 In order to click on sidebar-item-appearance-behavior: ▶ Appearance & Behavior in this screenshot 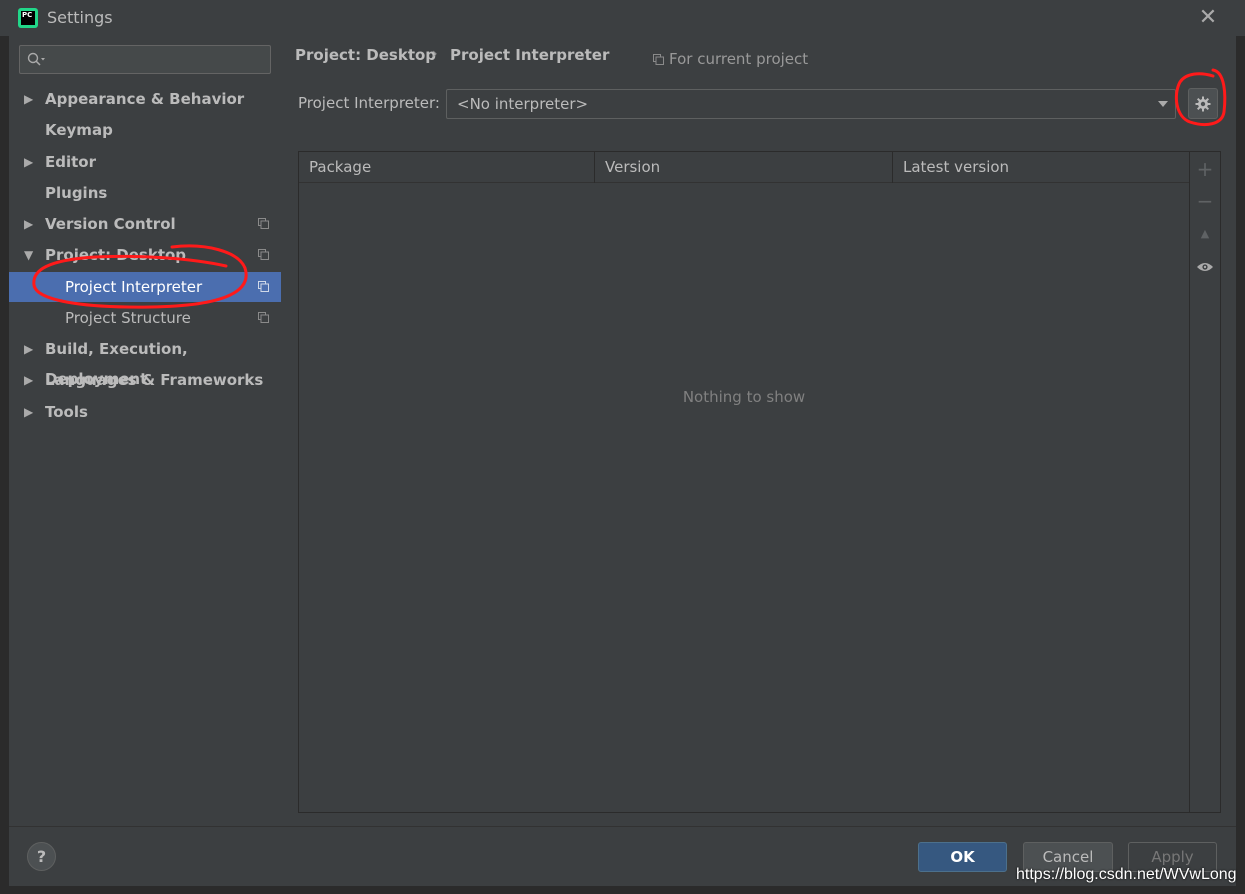, I will do `click(145, 99)`.